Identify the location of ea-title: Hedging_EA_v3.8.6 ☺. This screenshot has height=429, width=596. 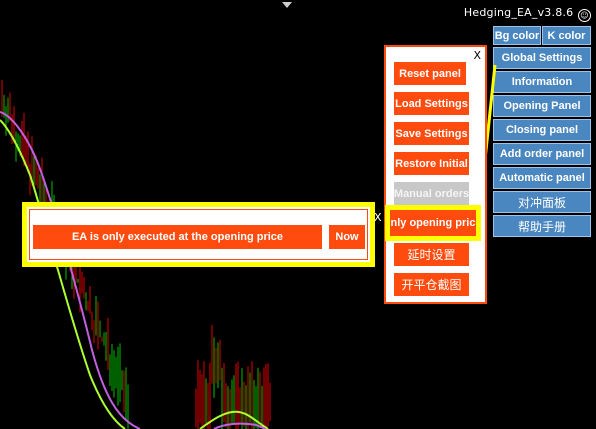
(527, 14).